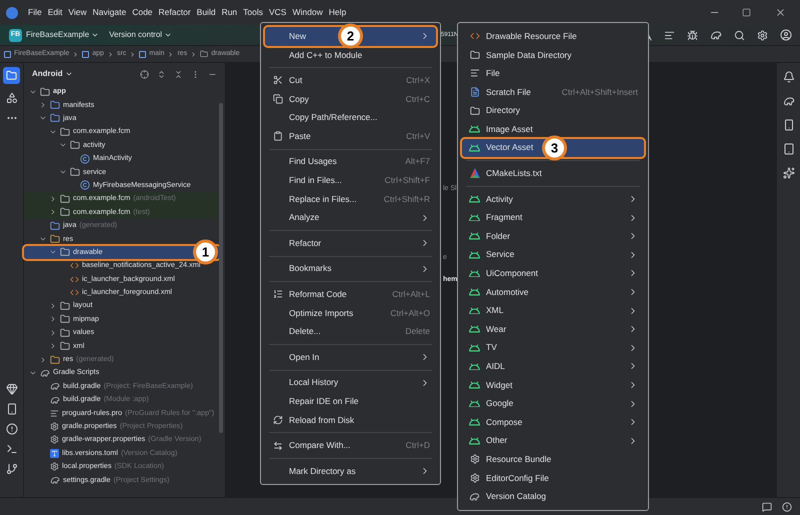 The image size is (800, 515). Describe the element at coordinates (553, 366) in the screenshot. I see `menu-item: AIDL` at that location.